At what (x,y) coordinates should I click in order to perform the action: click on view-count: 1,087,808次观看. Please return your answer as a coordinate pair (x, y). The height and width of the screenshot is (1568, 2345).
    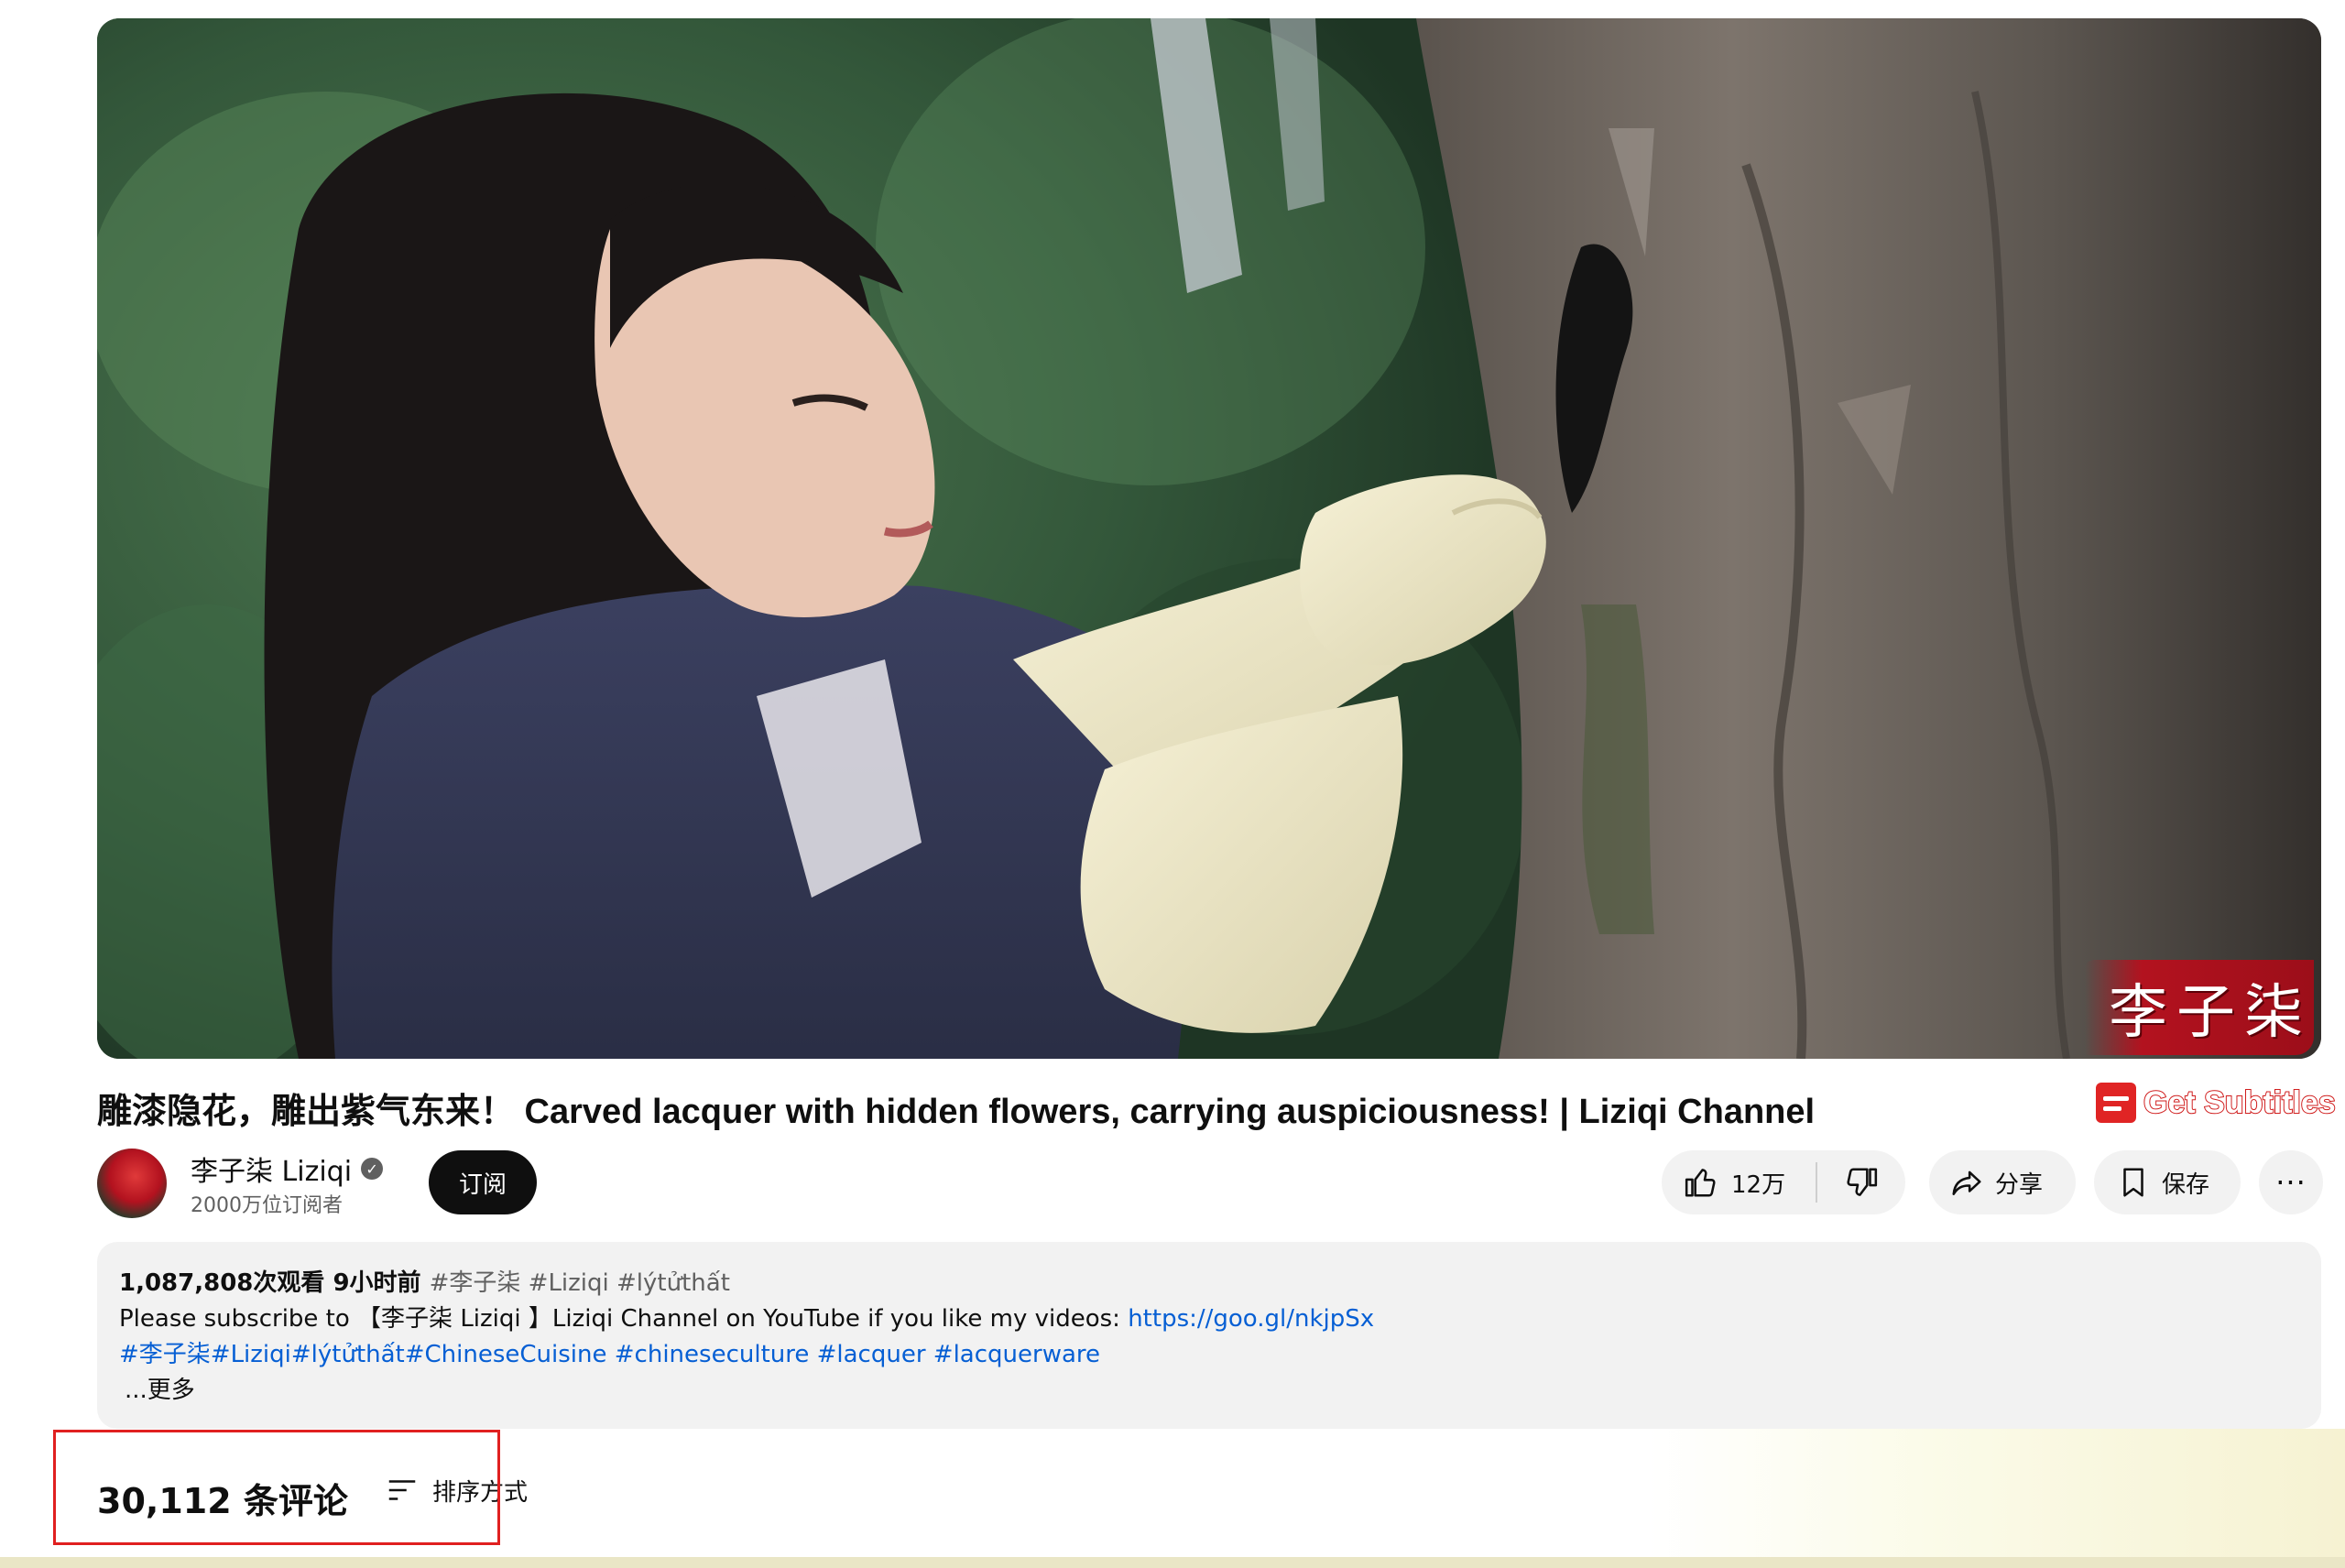
    Looking at the image, I should click on (222, 1283).